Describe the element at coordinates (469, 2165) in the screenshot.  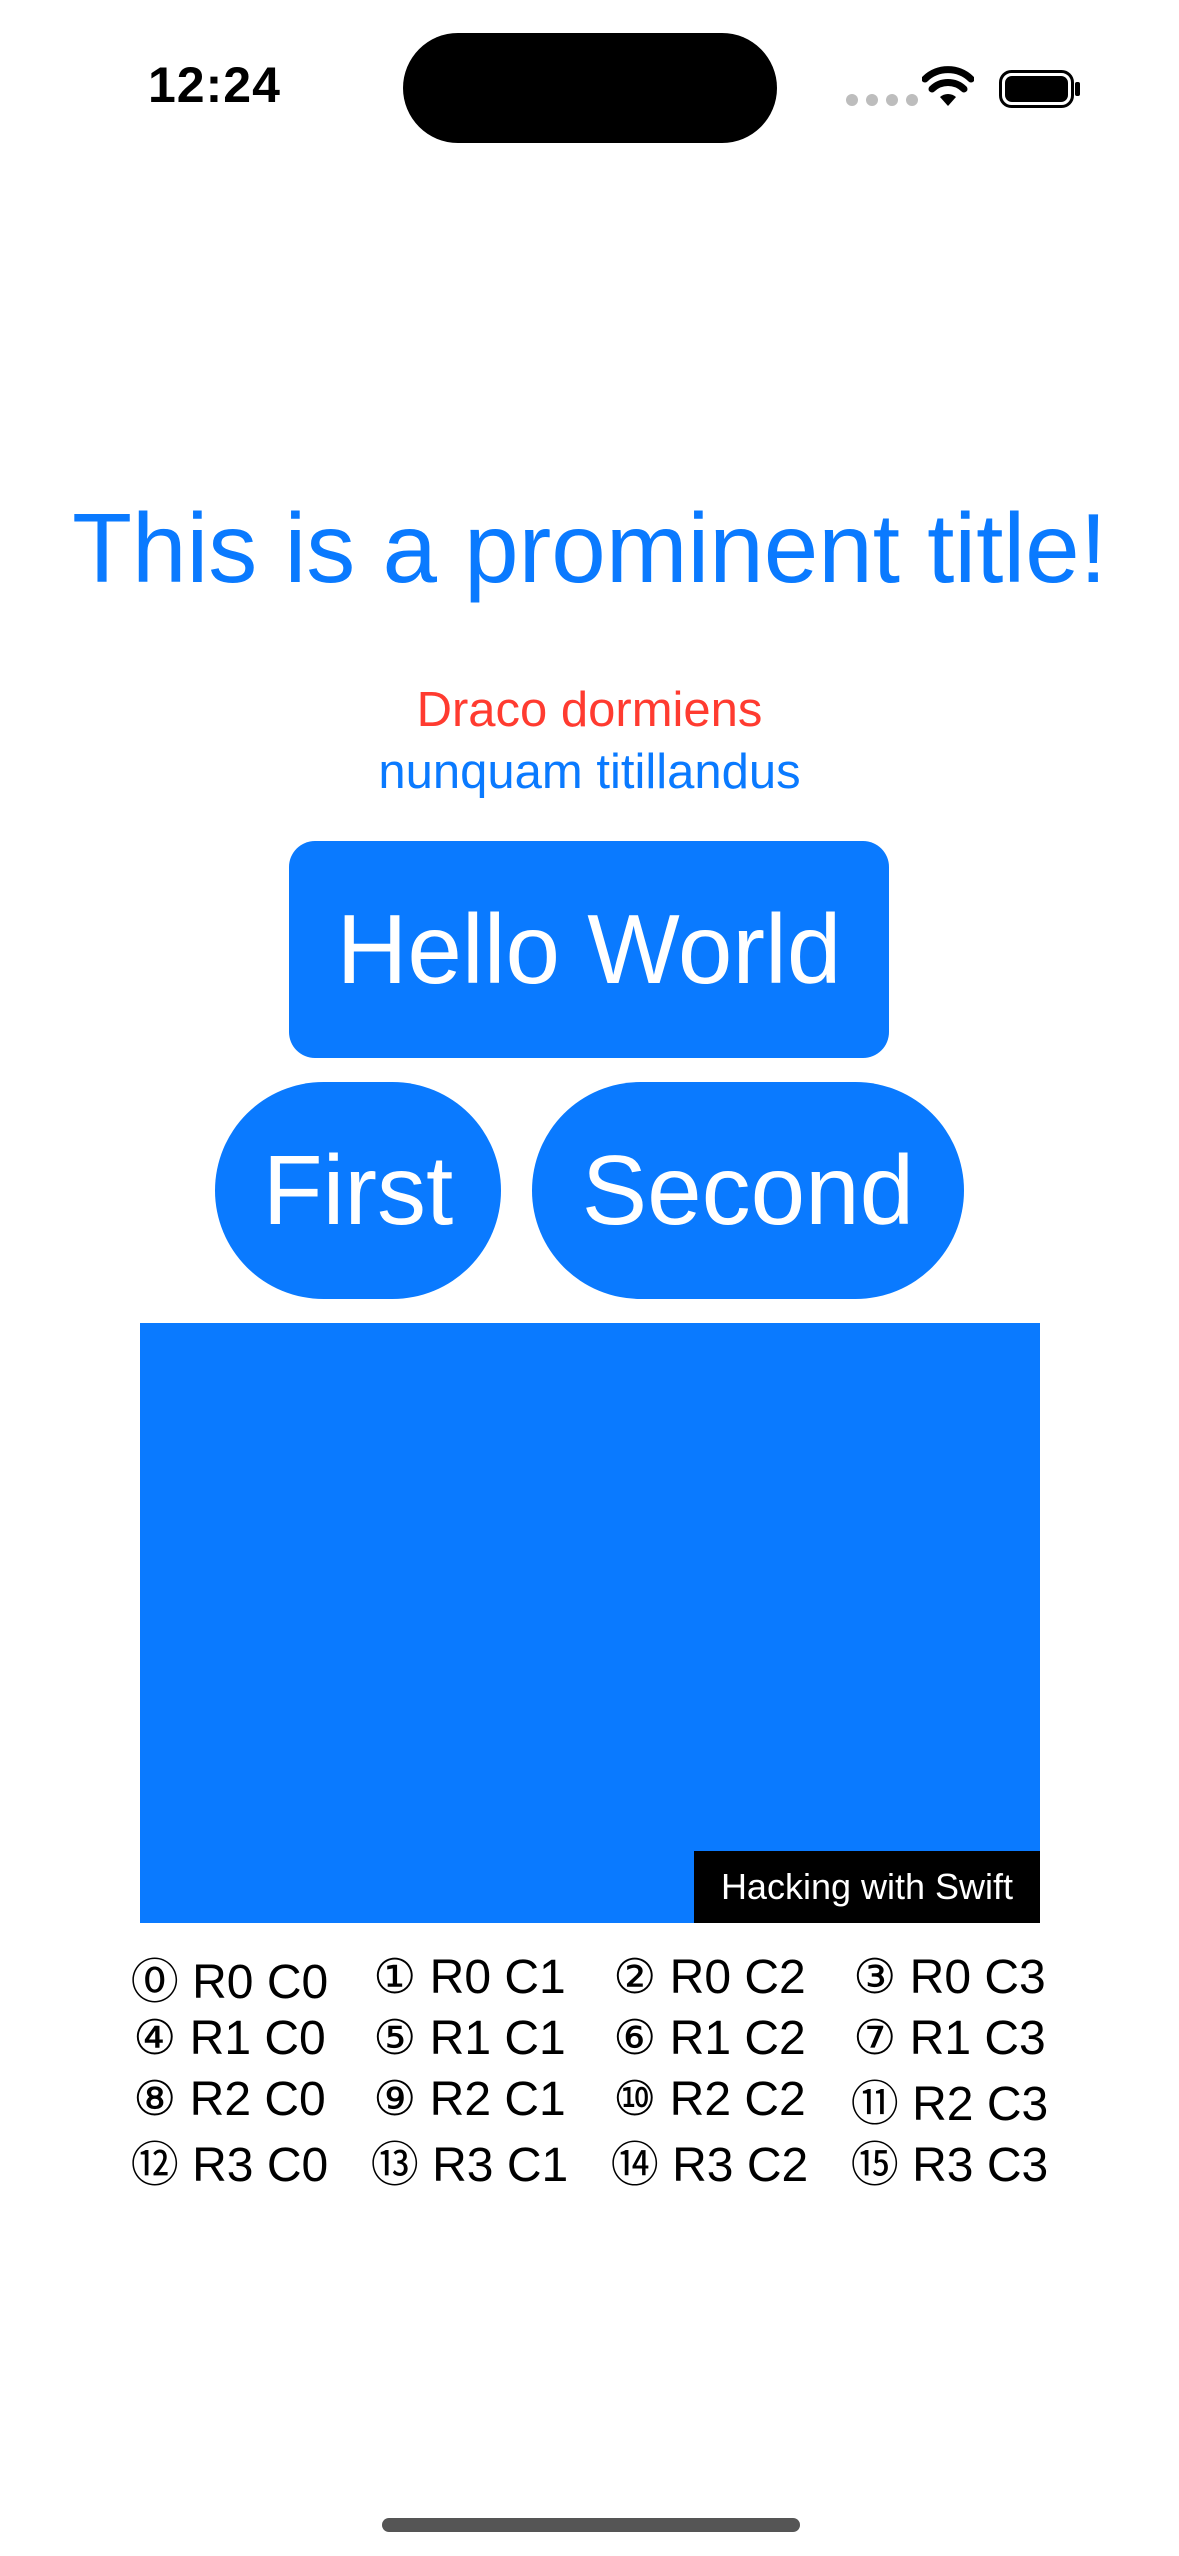
I see `grid-cell: ⑬ R3 C1` at that location.